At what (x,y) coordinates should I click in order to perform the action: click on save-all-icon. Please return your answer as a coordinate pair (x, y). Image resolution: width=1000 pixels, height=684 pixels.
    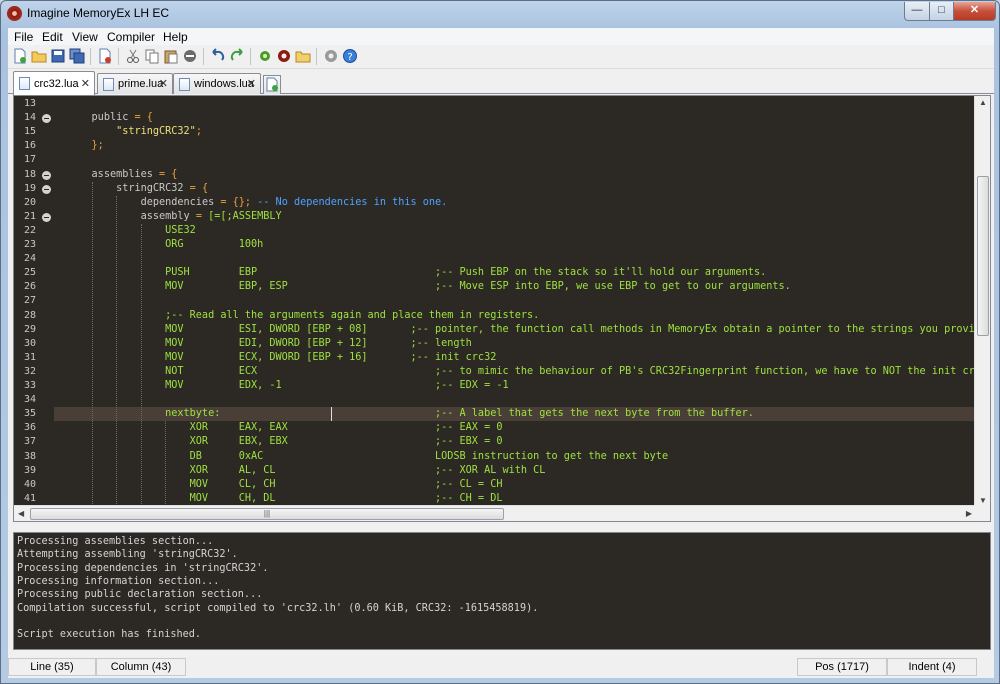
    Looking at the image, I should click on (77, 56).